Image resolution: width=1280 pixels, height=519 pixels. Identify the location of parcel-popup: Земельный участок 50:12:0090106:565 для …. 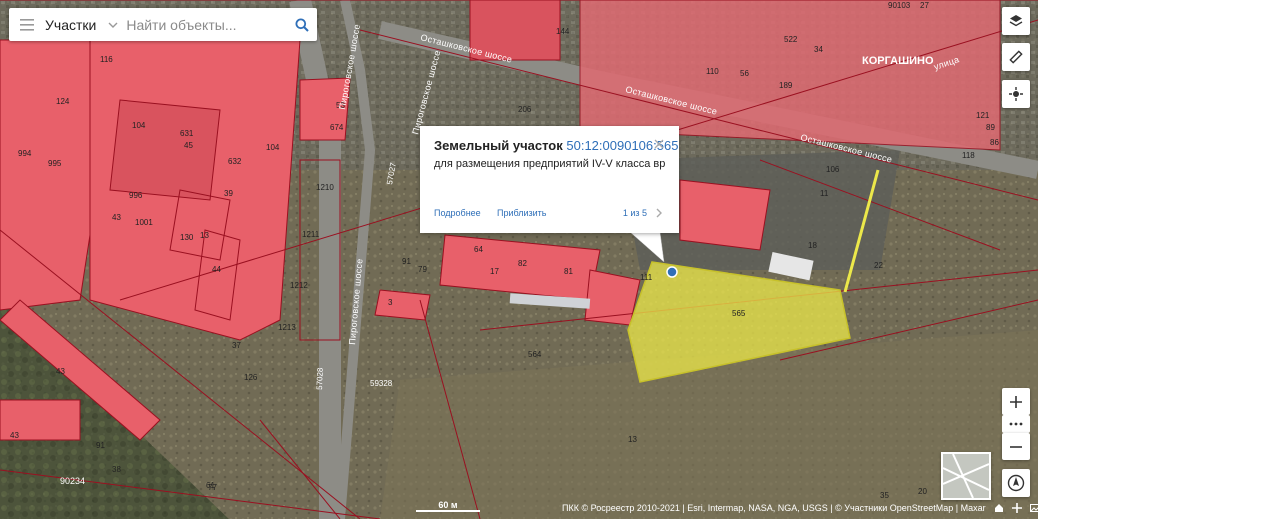
(549, 179).